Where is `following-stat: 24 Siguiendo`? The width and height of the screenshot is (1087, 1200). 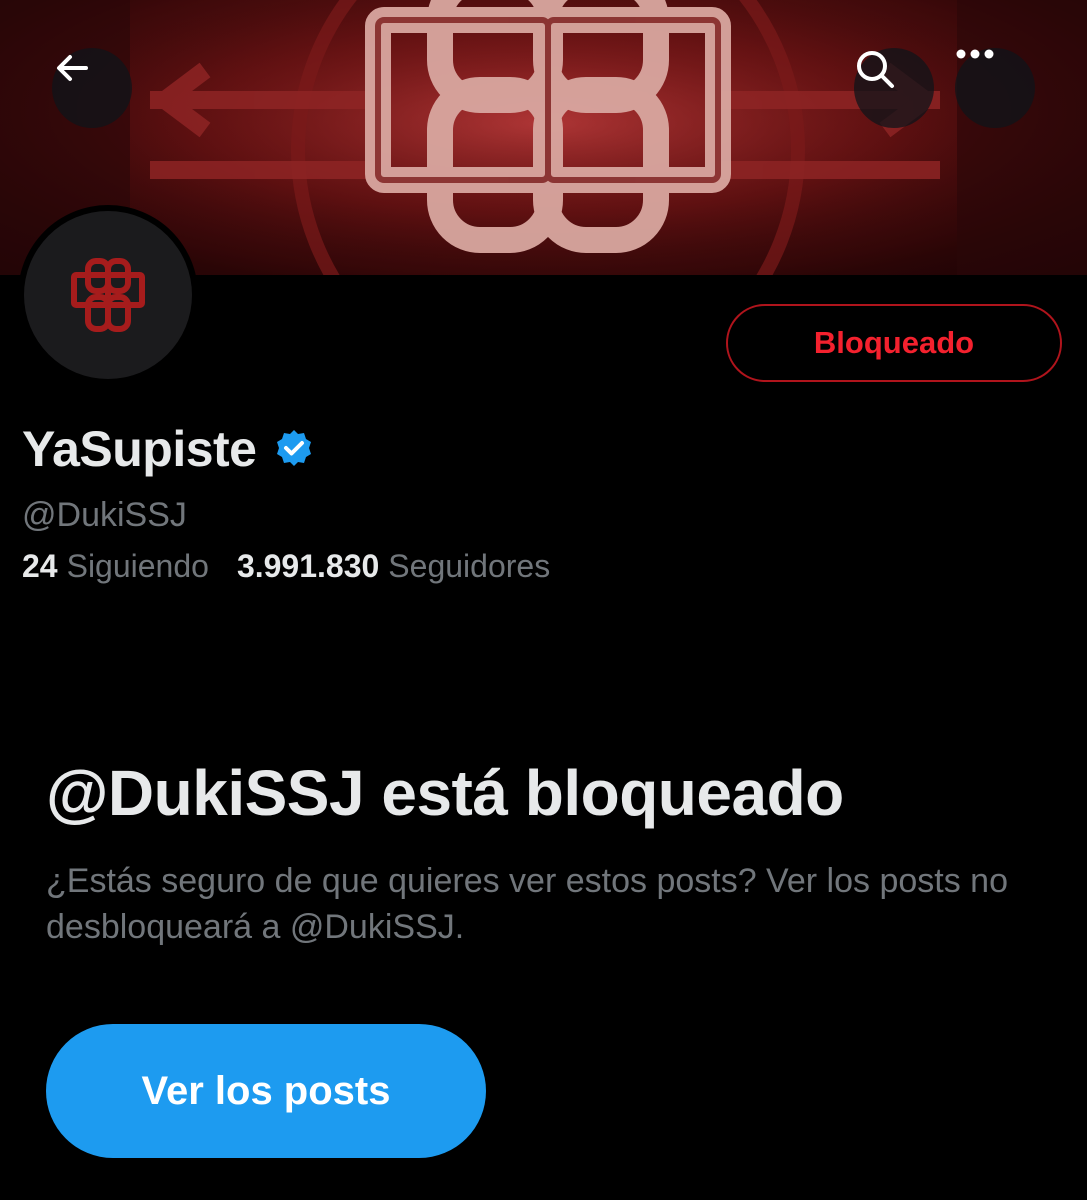
following-stat: 24 Siguiendo is located at coordinates (115, 566).